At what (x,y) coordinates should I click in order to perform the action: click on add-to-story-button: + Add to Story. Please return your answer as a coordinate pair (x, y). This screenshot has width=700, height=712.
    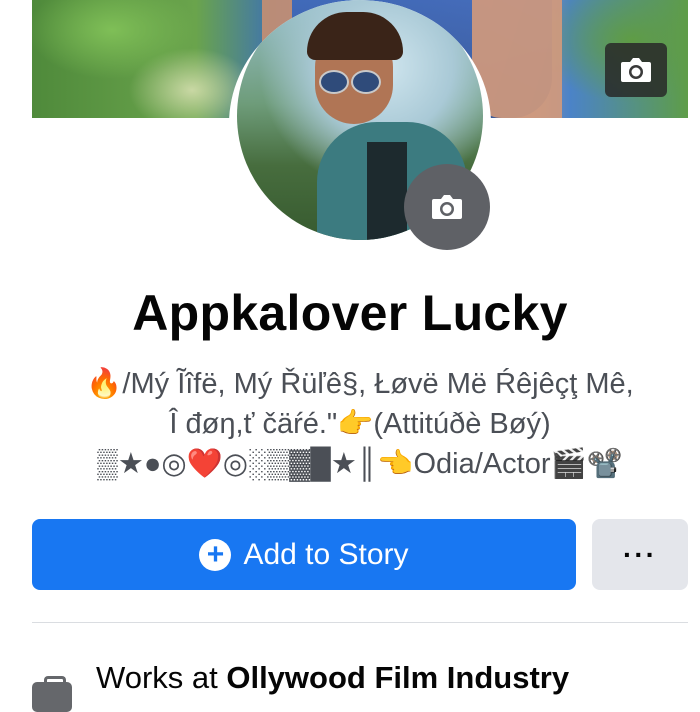
    Looking at the image, I should click on (304, 554).